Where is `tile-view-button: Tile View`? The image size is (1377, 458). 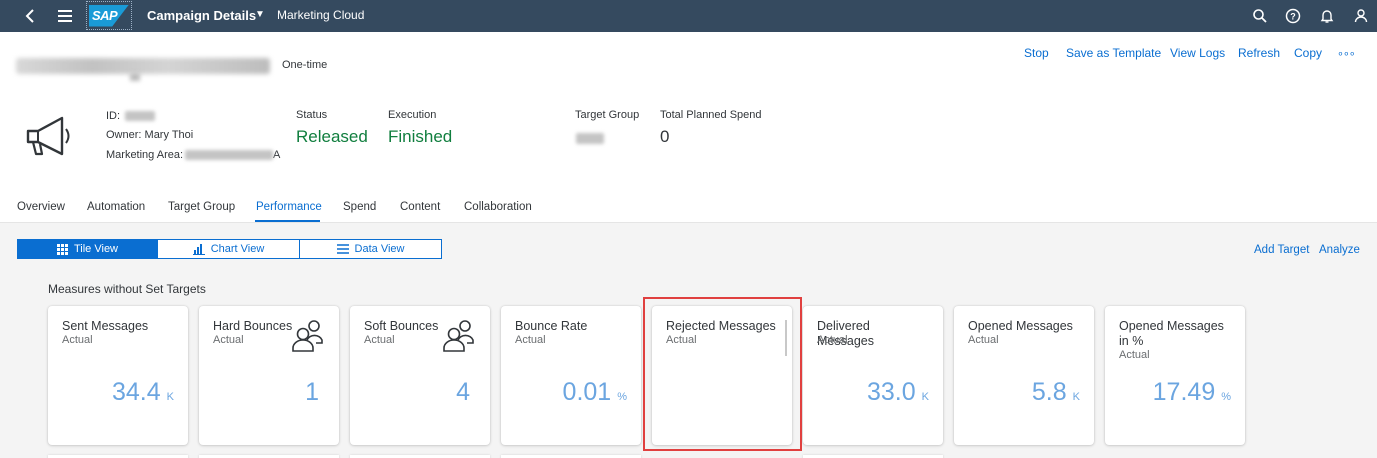
tile-view-button: Tile View is located at coordinates (87, 249).